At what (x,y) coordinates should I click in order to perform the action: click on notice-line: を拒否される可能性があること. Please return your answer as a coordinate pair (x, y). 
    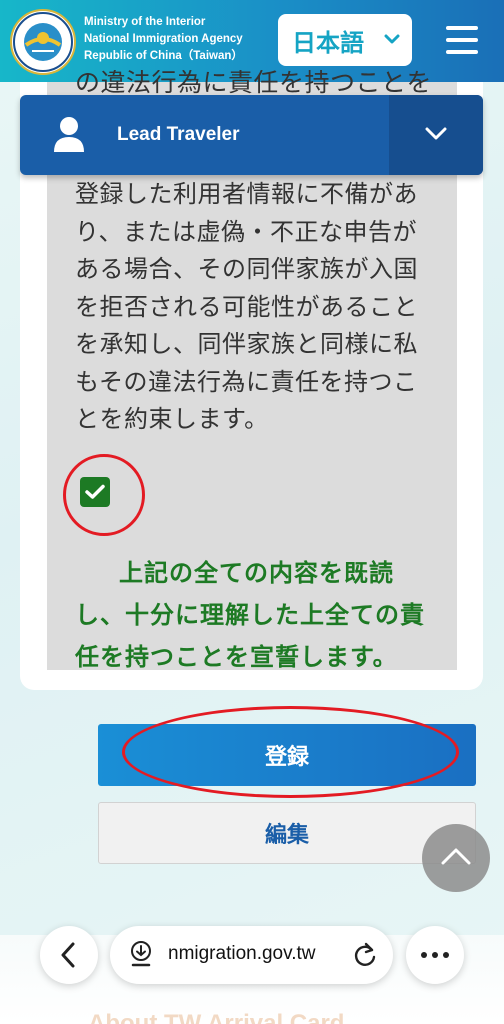
    Looking at the image, I should click on (246, 306).